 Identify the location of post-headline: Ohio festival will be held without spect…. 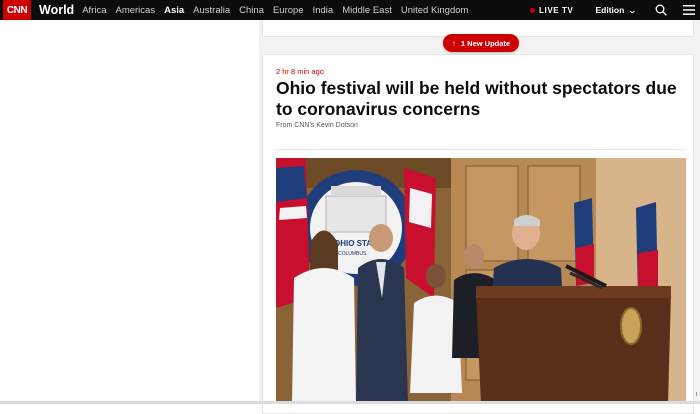
(476, 98).